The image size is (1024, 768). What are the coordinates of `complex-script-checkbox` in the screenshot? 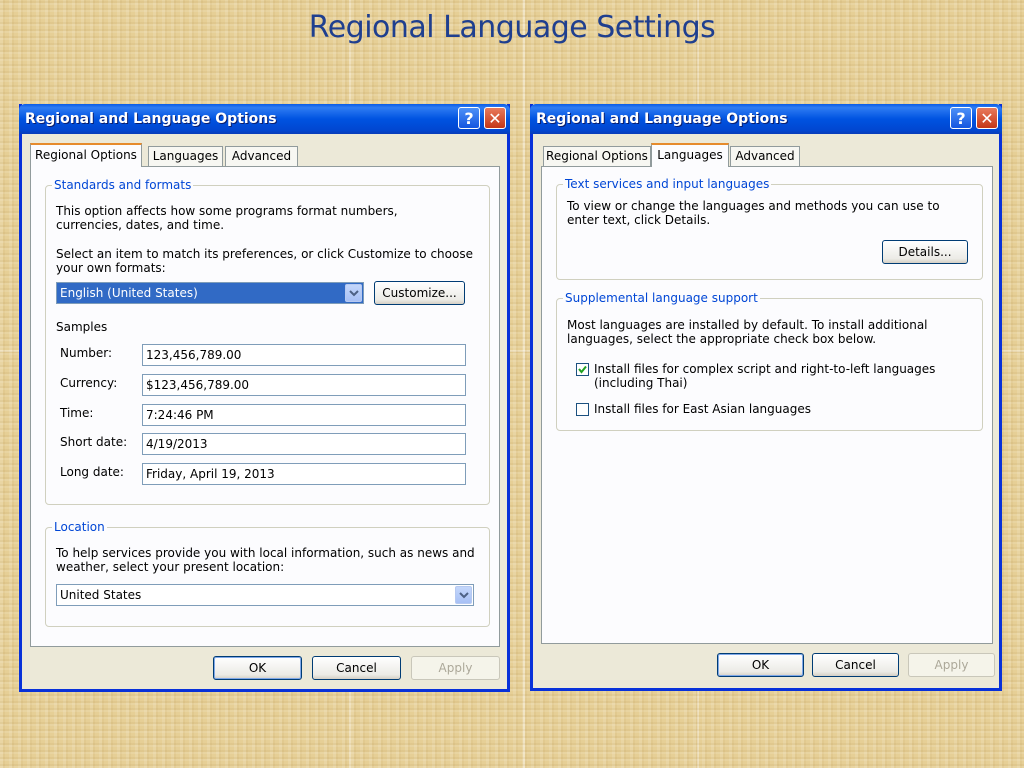 It's located at (582, 369).